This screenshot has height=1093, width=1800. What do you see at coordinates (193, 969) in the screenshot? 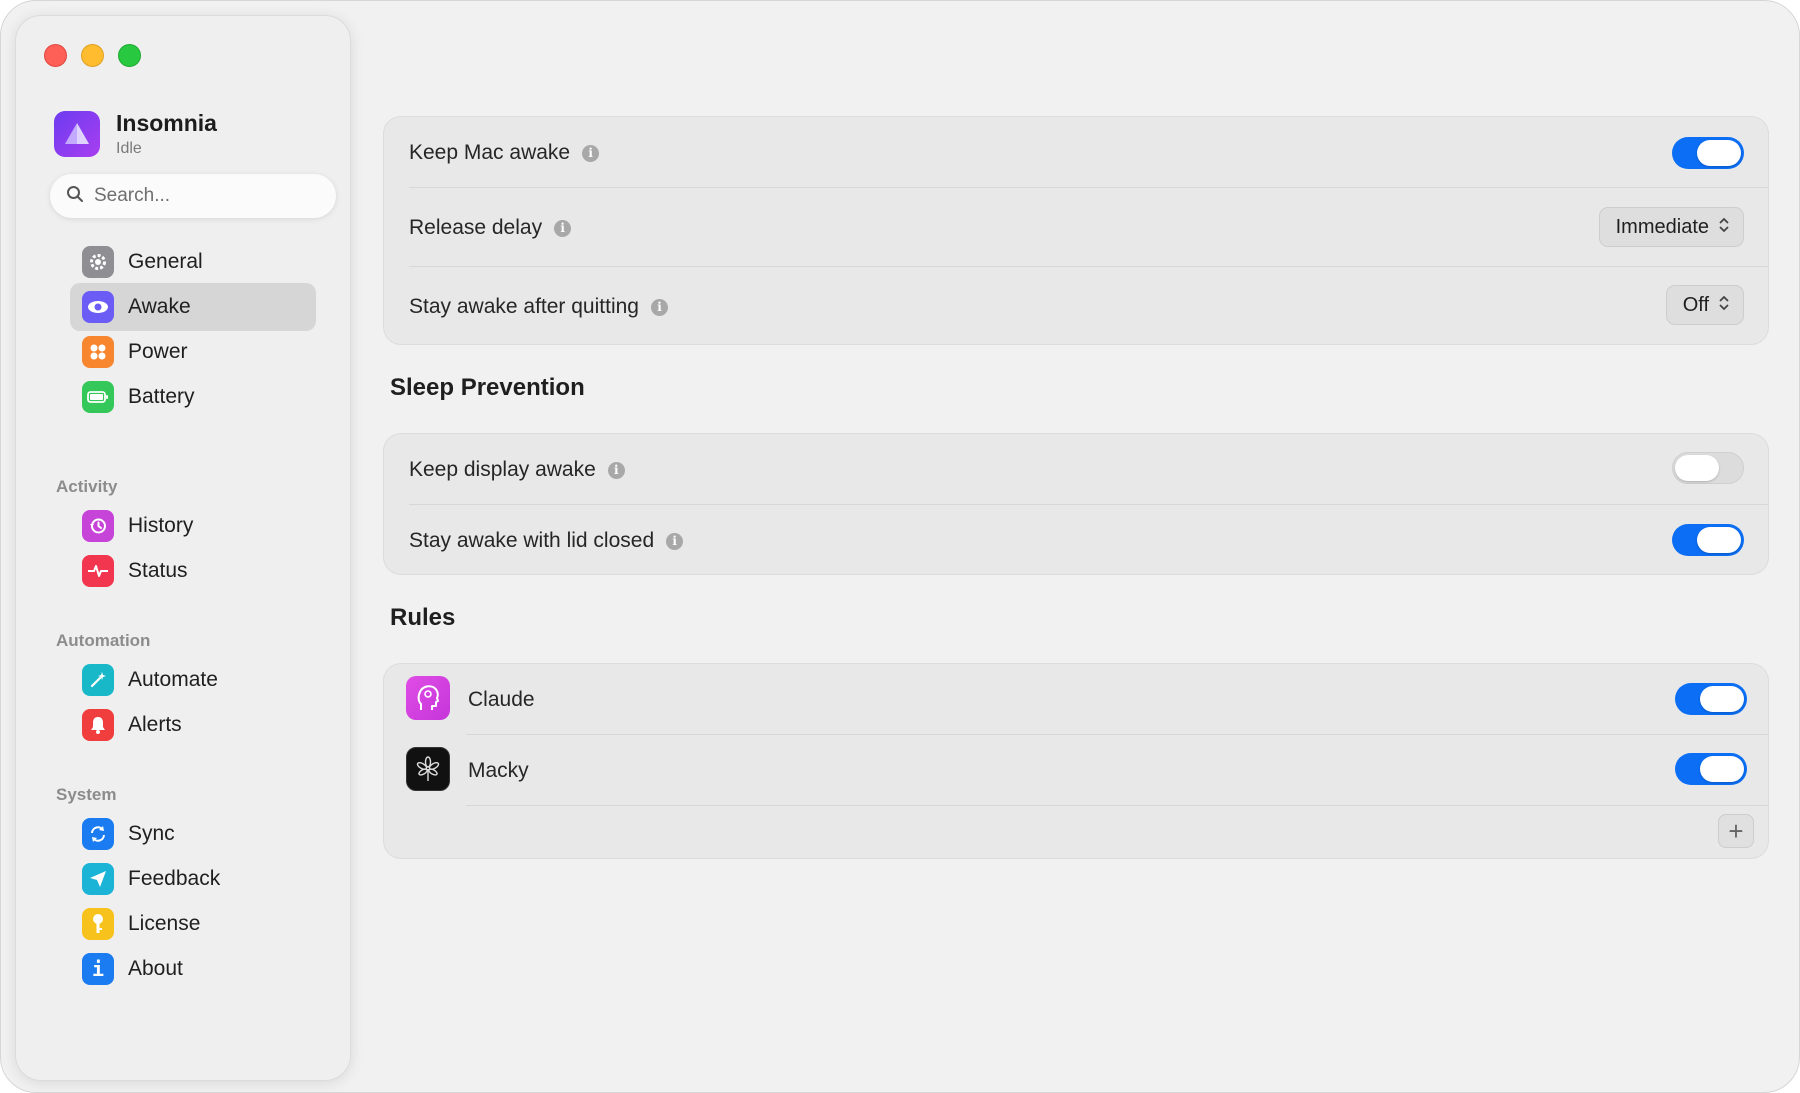
I see `sidebar-item-about: i About` at bounding box center [193, 969].